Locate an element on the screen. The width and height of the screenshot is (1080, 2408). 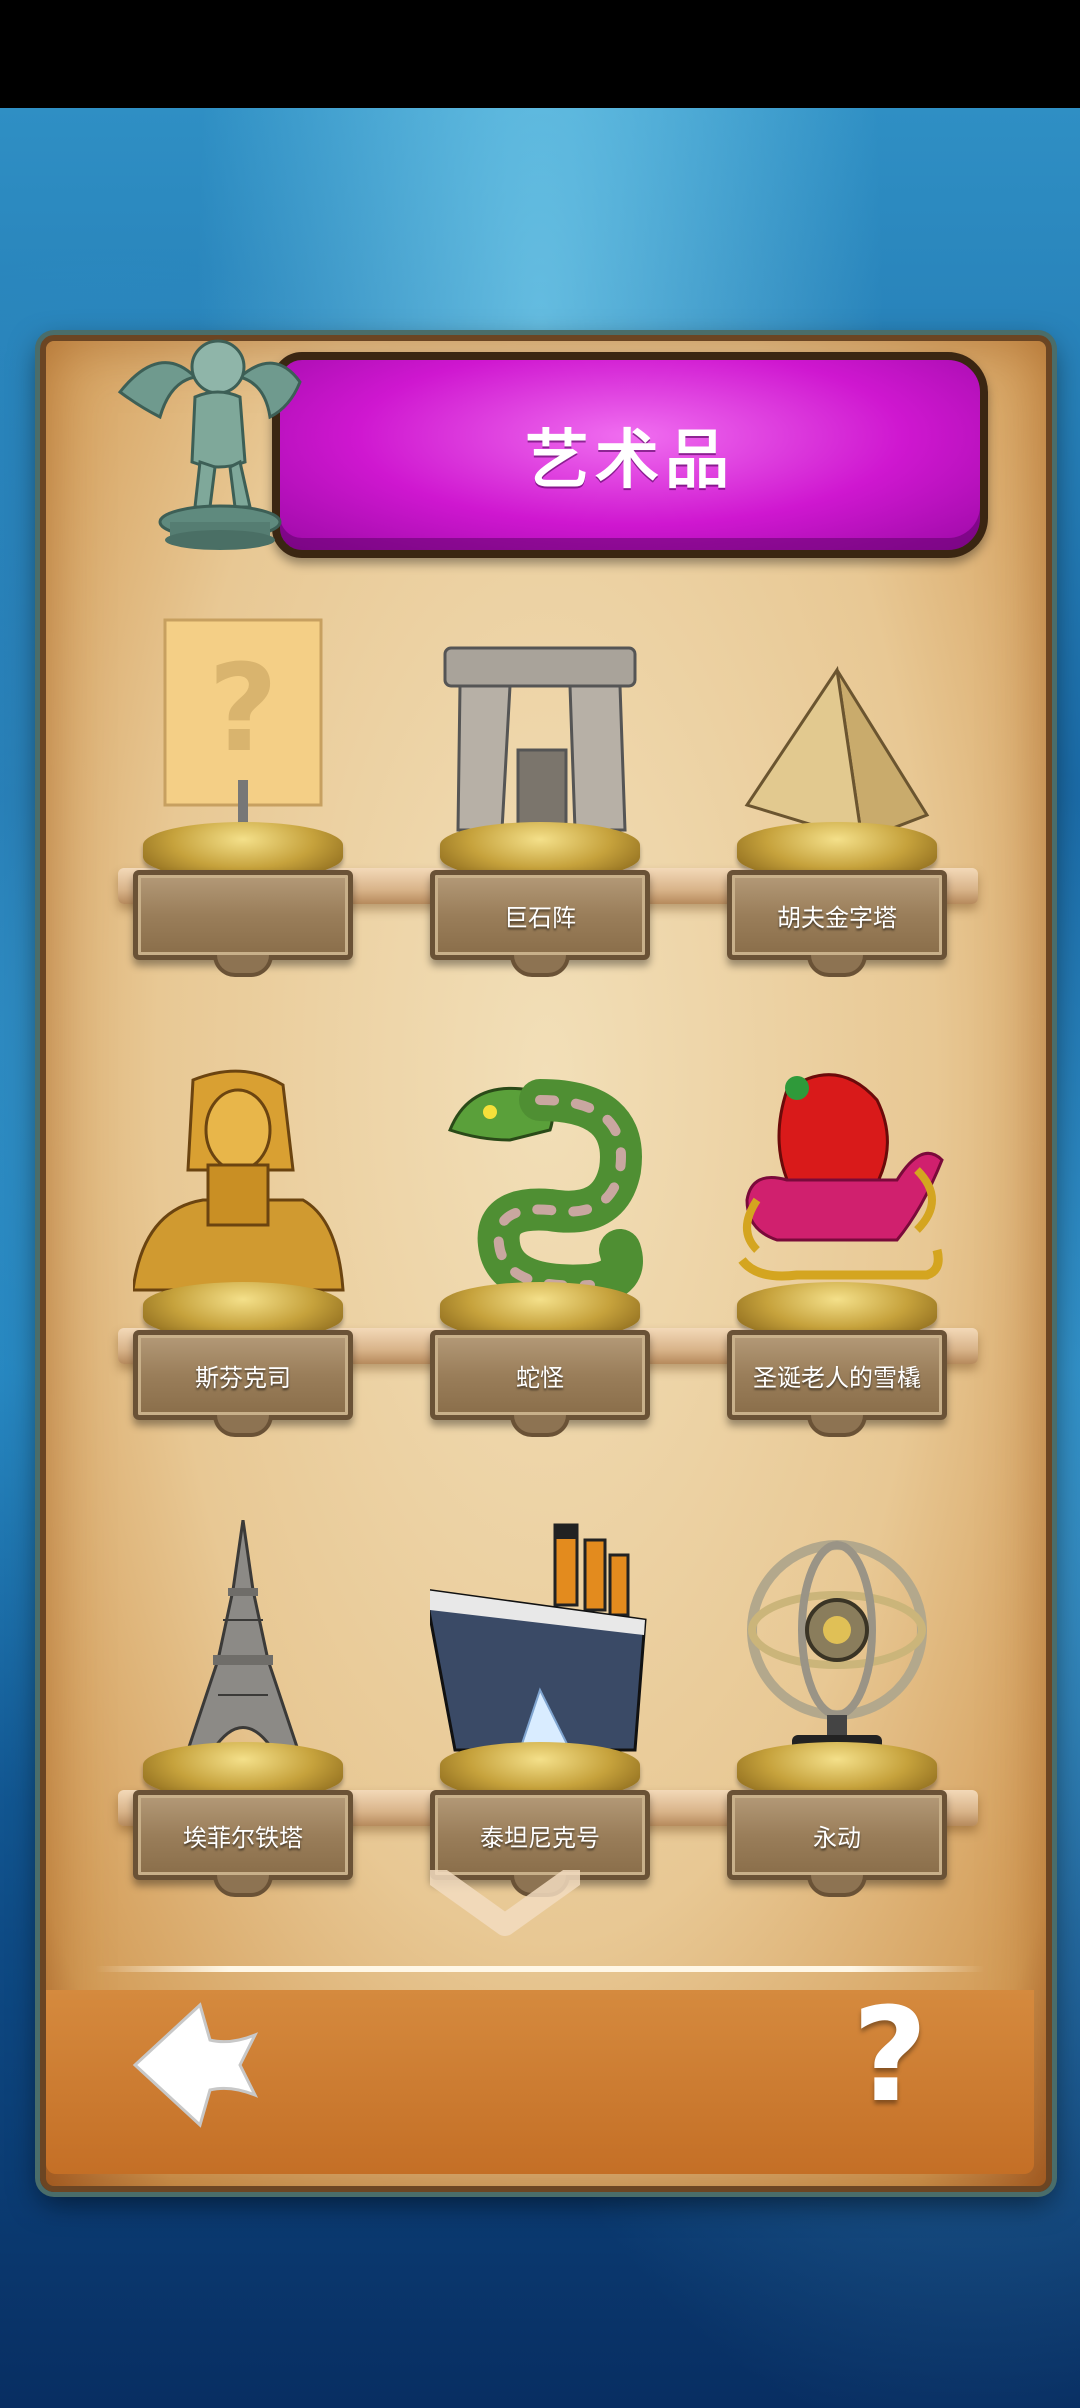
artifact-plaque: 胡夫金字塔 is located at coordinates (837, 915).